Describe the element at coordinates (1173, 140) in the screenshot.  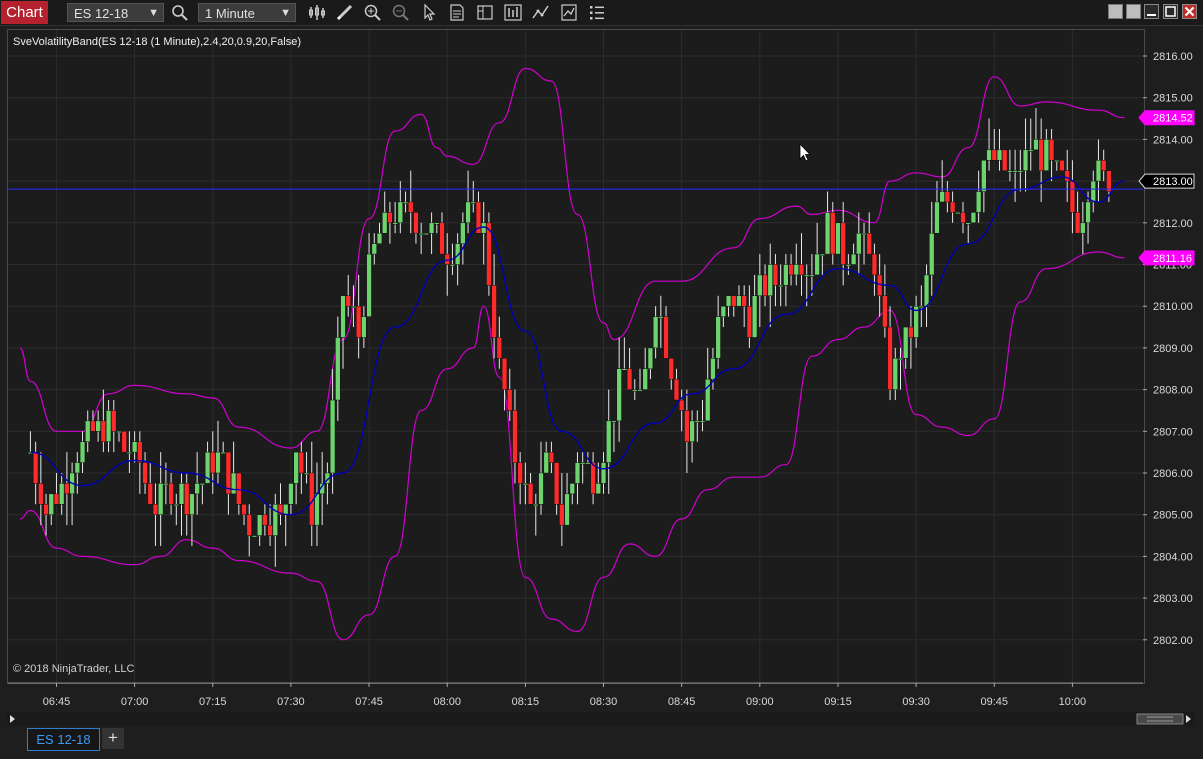
I see `y-tick-label: 2814.00` at that location.